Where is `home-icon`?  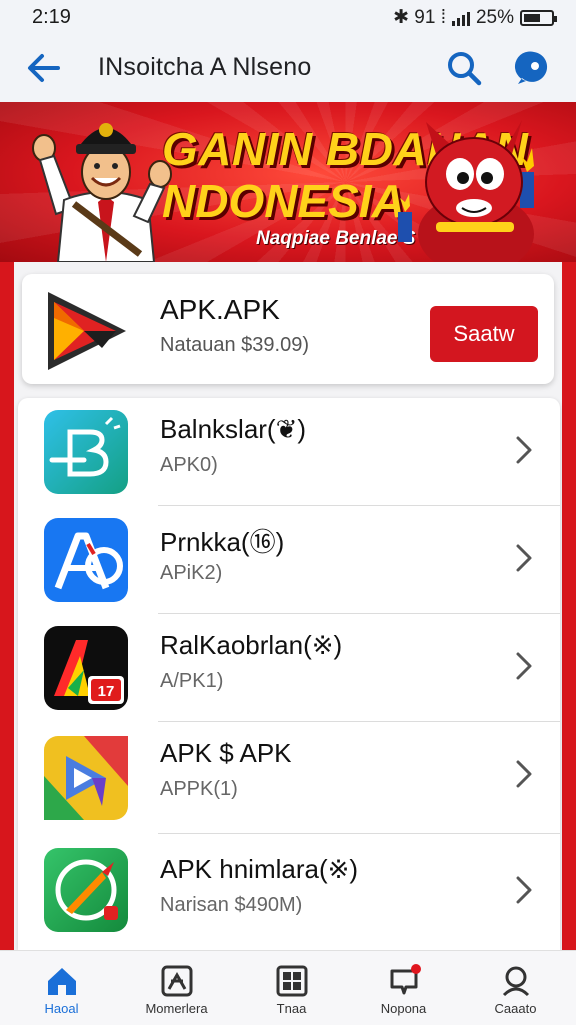
home-icon is located at coordinates (62, 981).